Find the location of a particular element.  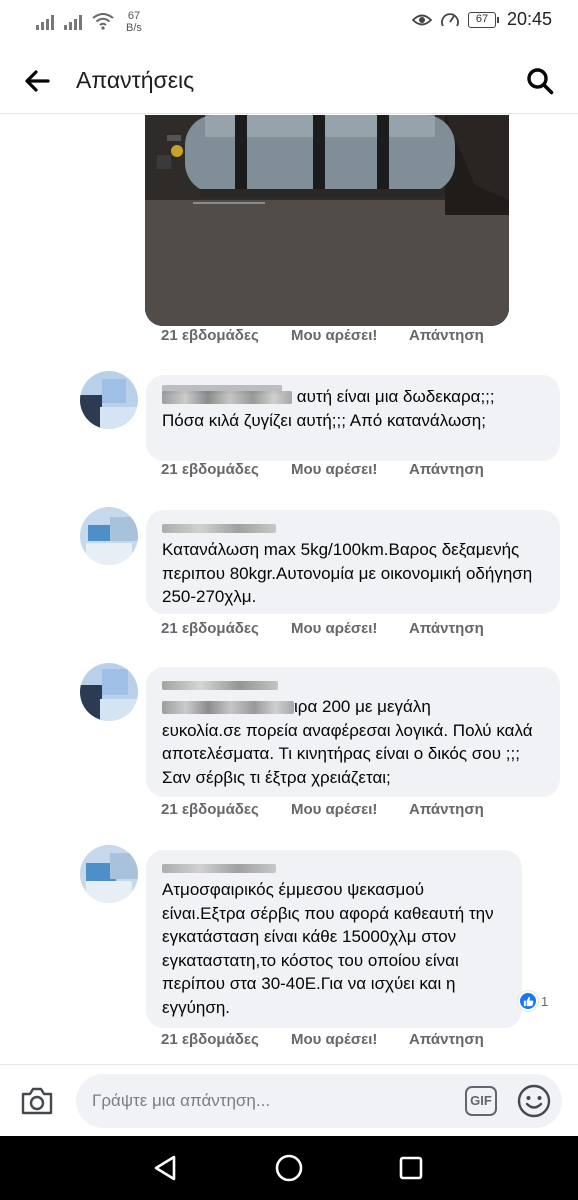

search-button is located at coordinates (540, 81).